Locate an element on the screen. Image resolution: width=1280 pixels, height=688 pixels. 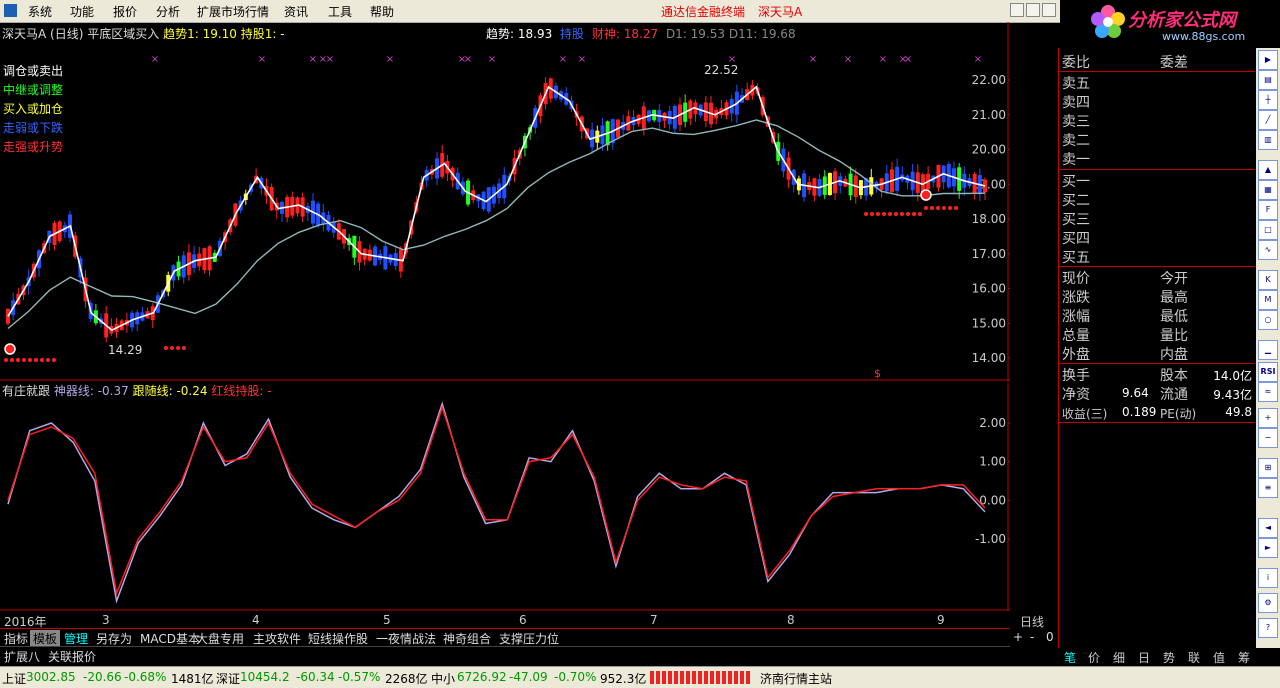
tool-f10-icon: F is located at coordinates (1268, 210).